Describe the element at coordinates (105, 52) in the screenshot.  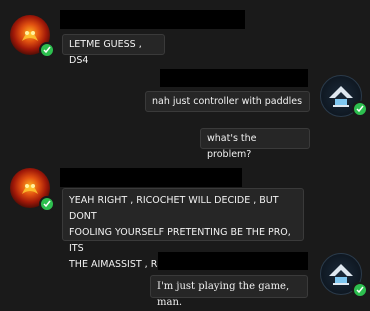
I see `message-text: LETME GUESS , DS4` at that location.